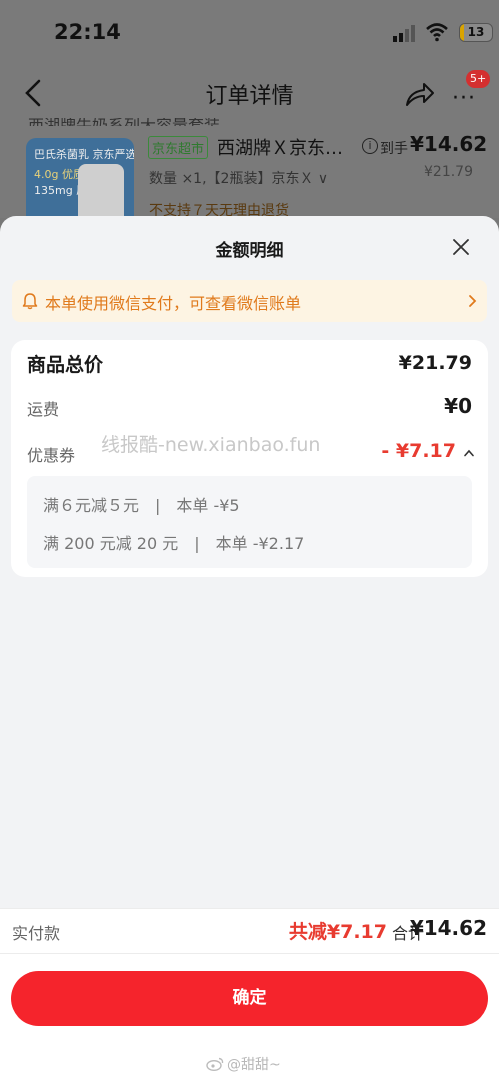 This screenshot has width=499, height=1080. I want to click on weibo-icon, so click(215, 1064).